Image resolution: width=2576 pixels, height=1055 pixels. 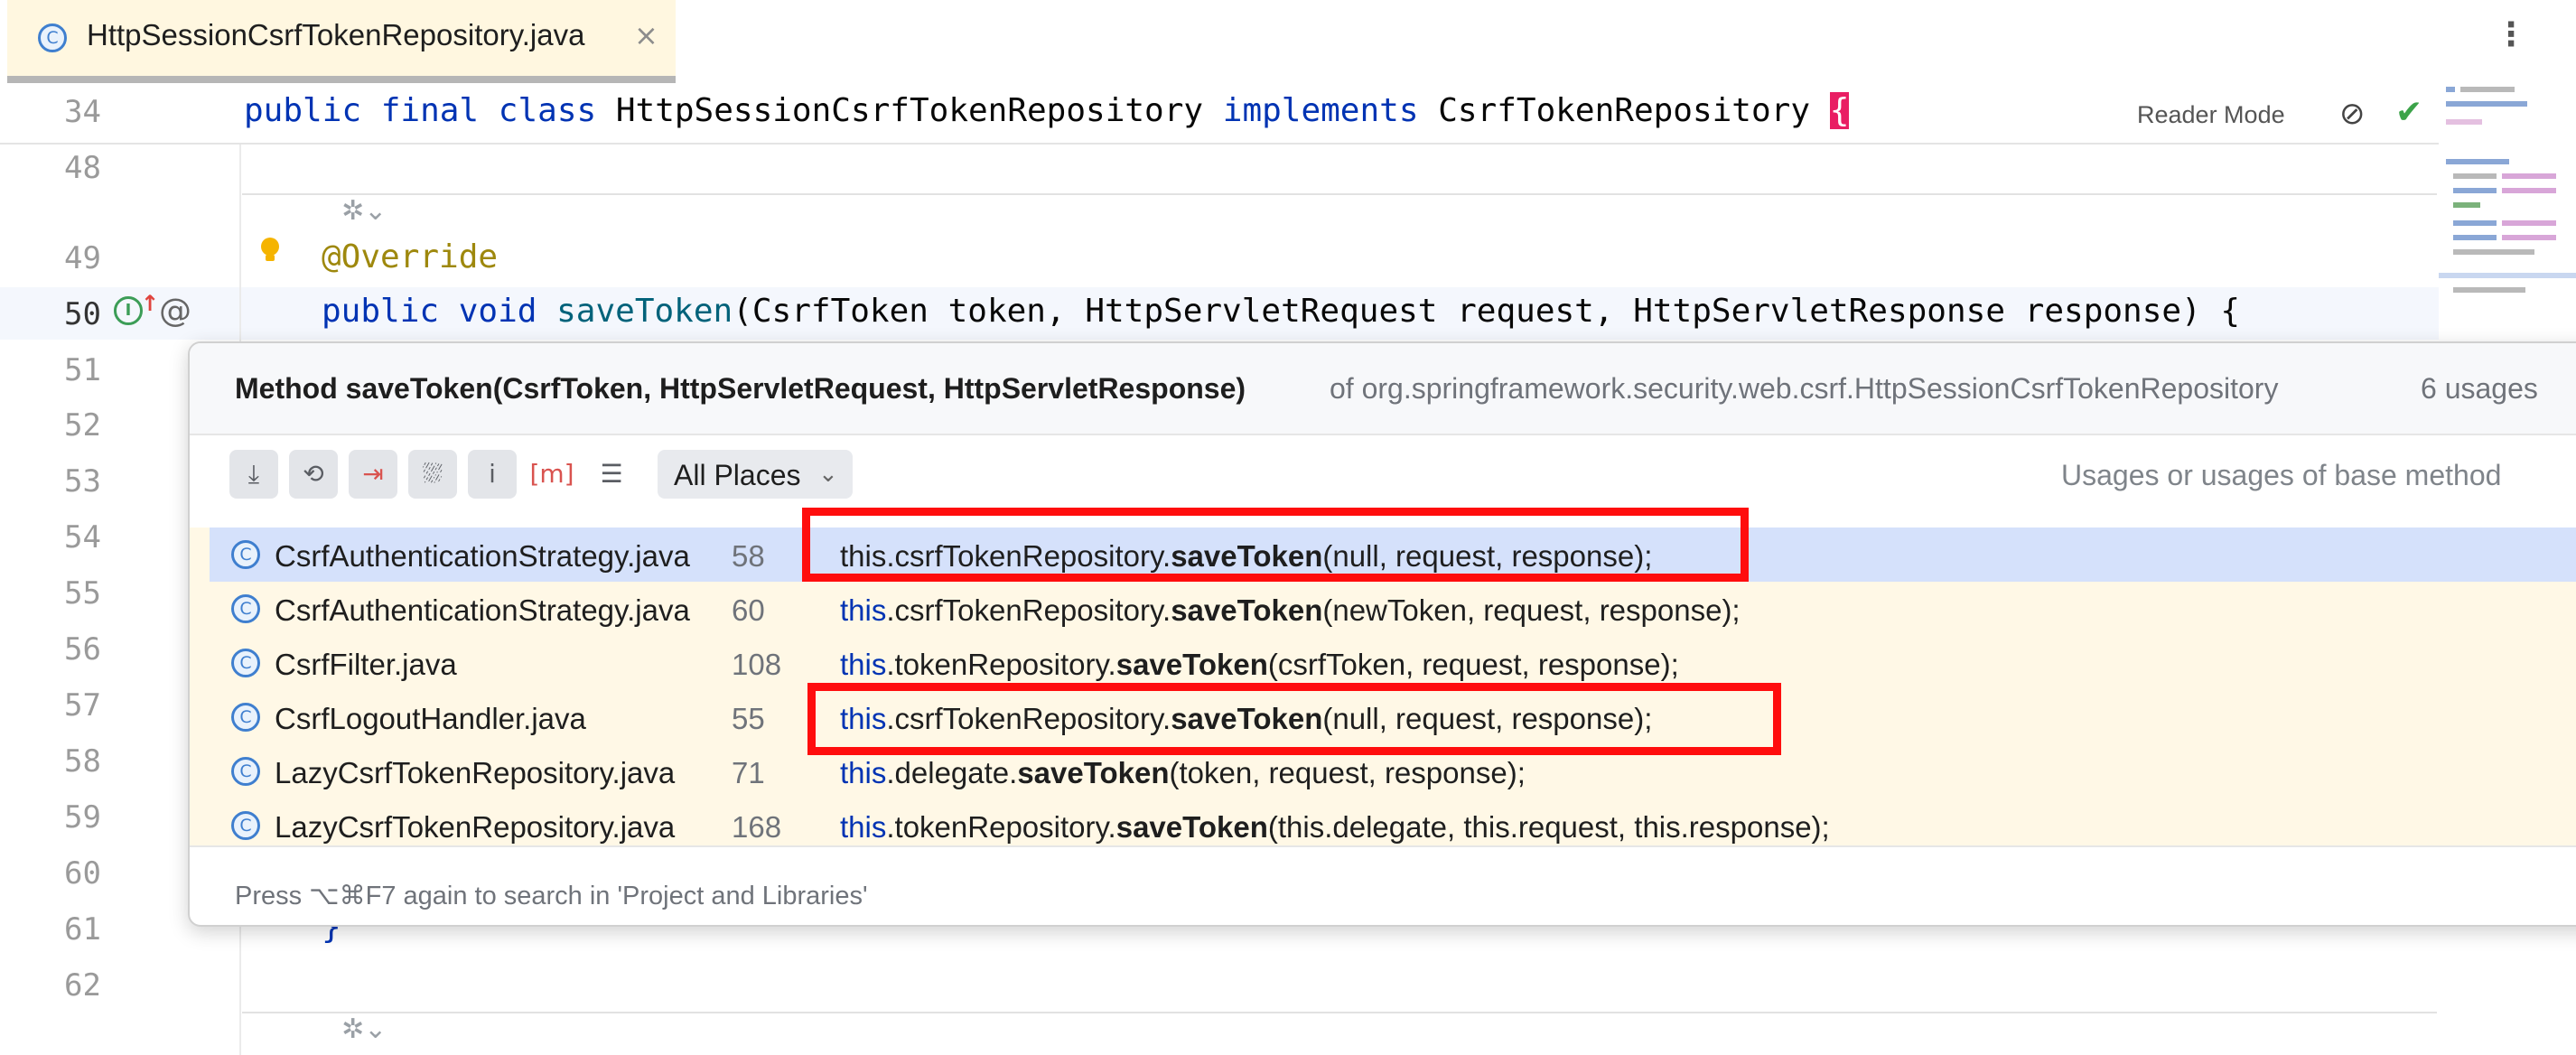 I want to click on write-access-icon: ⇥, so click(x=373, y=474).